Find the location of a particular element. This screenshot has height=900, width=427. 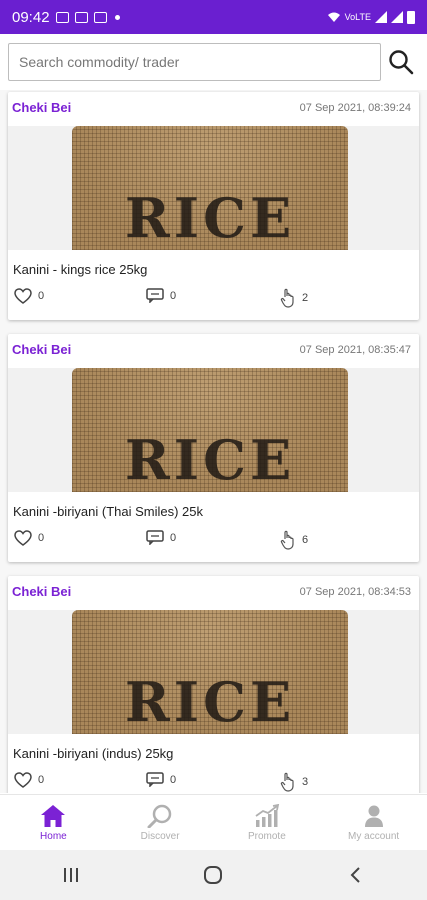

home-system-button is located at coordinates (213, 875).